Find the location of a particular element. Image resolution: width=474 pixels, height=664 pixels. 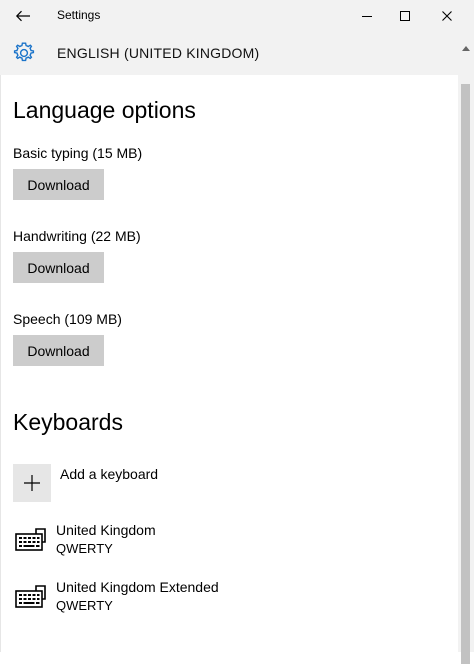

download-speech-button: Download is located at coordinates (58, 350).